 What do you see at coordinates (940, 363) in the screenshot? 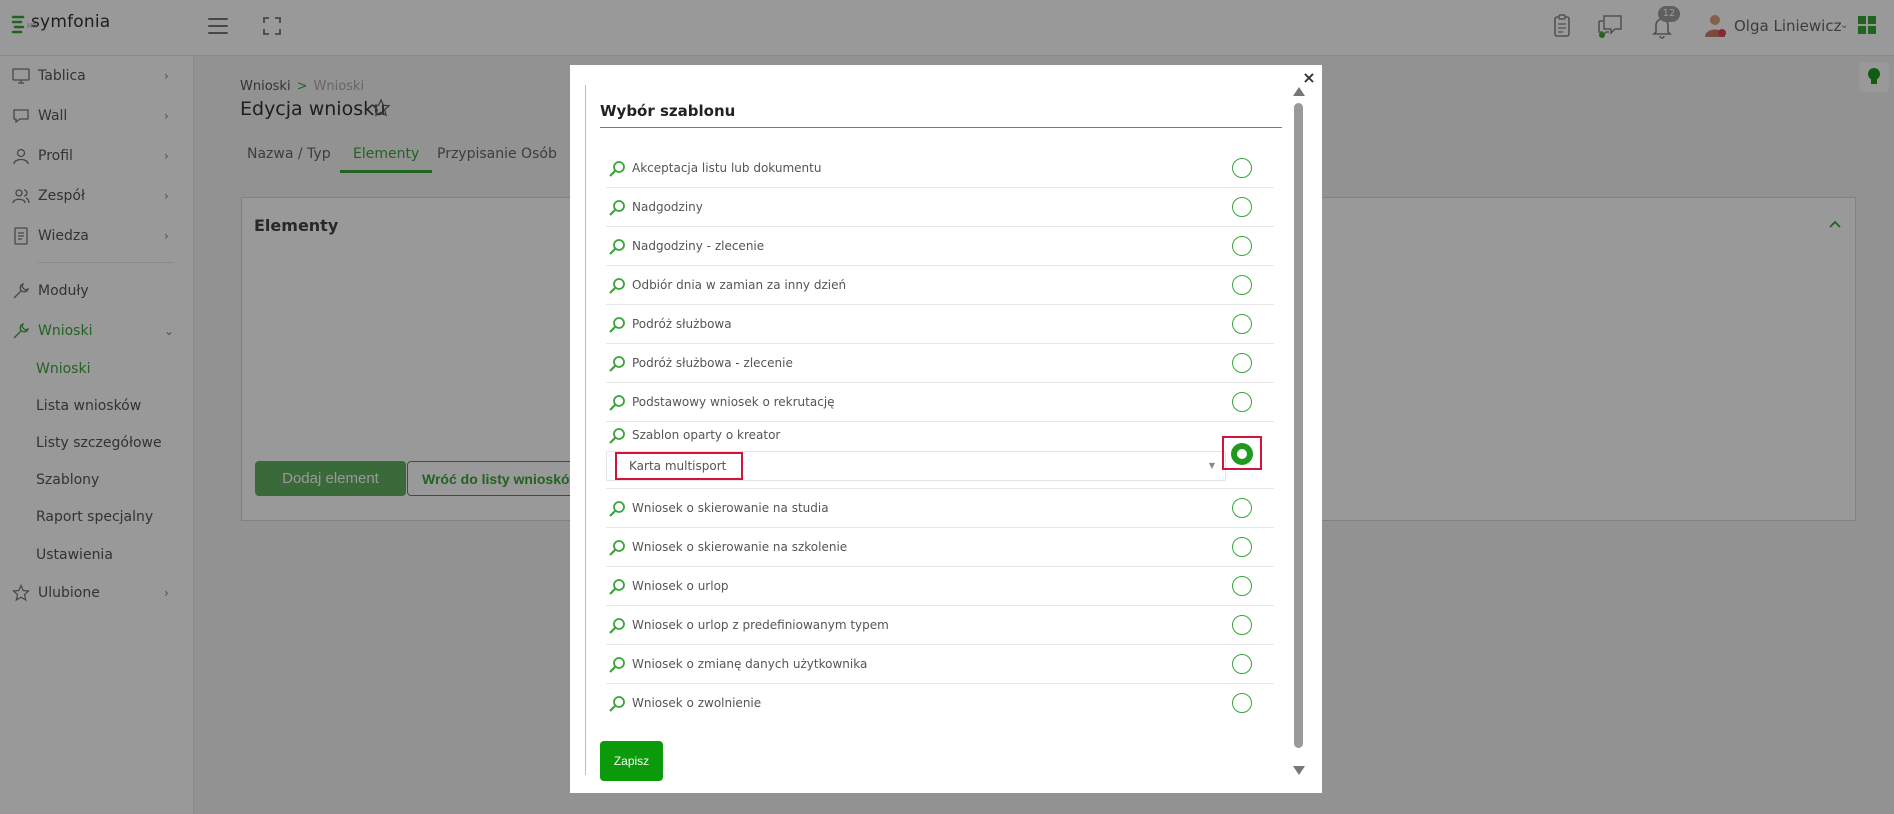
I see `template-row: Podróż służbowa - zlecenie` at bounding box center [940, 363].